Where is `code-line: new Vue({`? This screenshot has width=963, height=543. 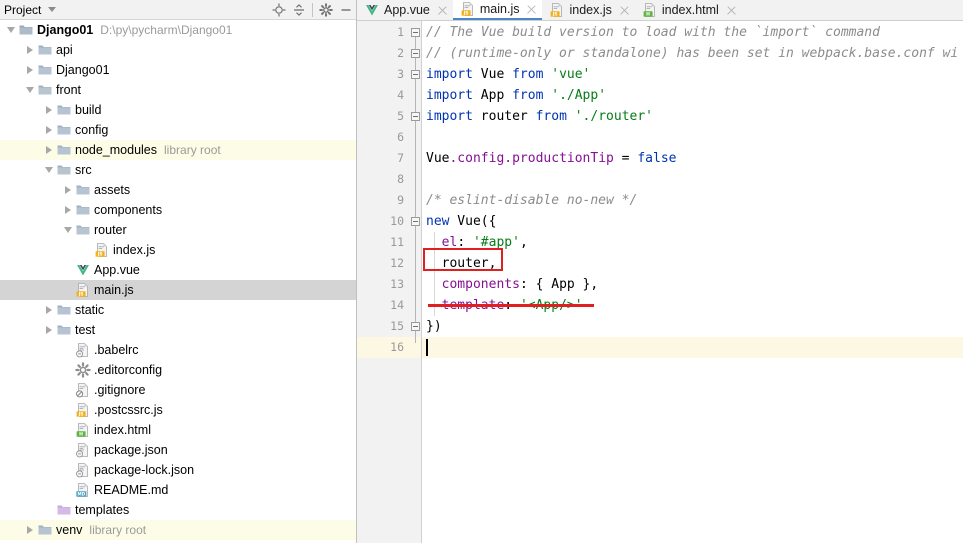
code-line: new Vue({ is located at coordinates (461, 221).